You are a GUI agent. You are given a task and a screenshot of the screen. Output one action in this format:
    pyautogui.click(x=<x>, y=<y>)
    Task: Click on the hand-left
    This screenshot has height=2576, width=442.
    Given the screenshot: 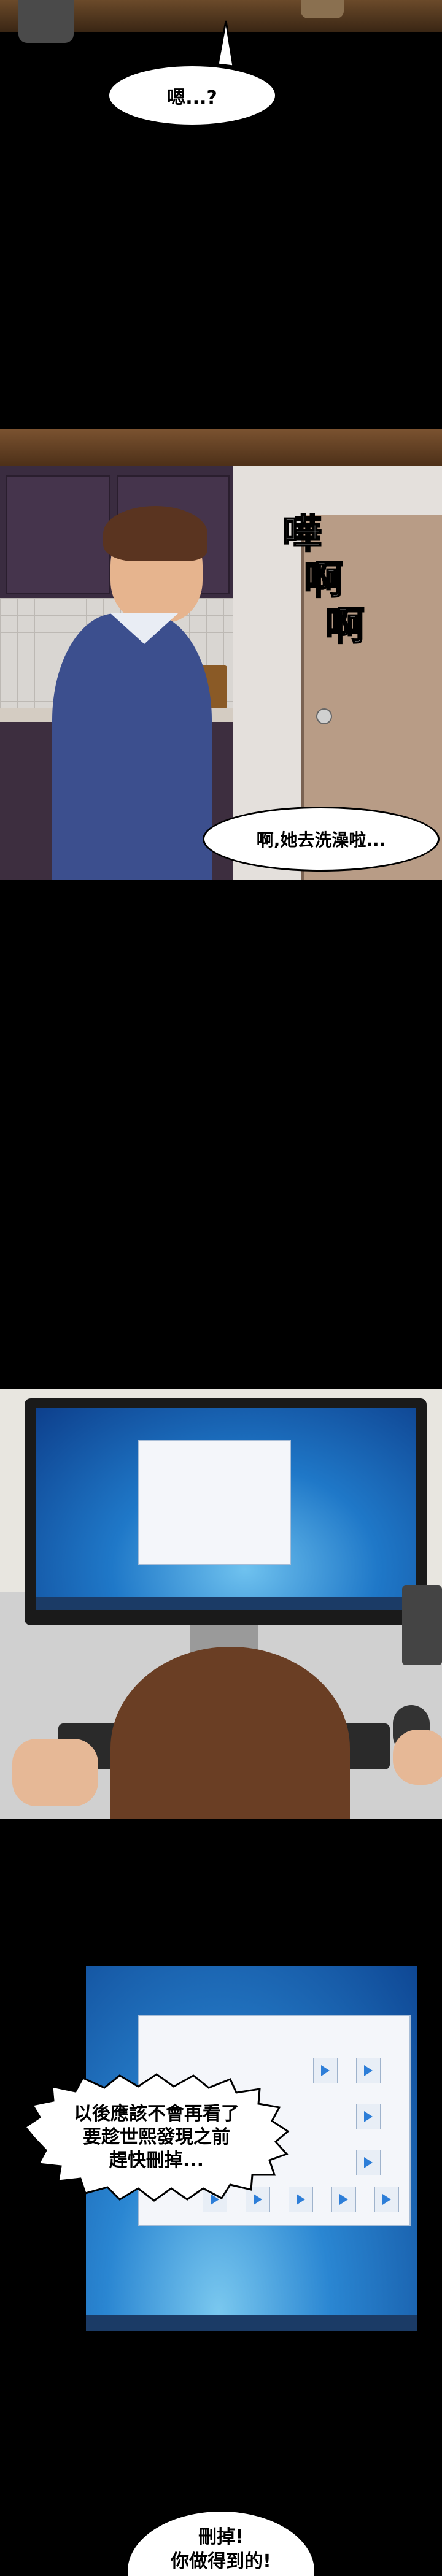 What is the action you would take?
    pyautogui.click(x=55, y=1772)
    